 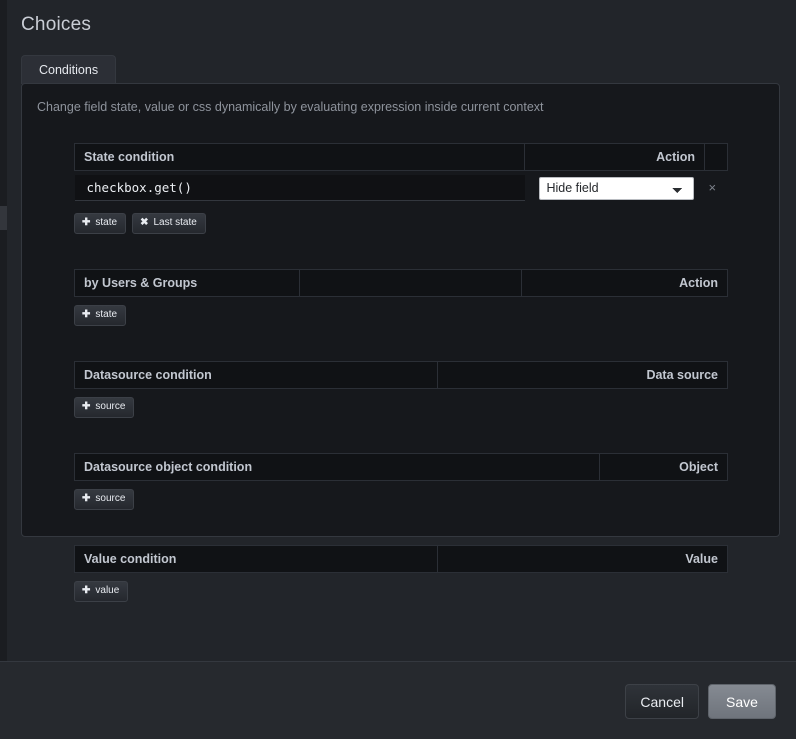 What do you see at coordinates (662, 701) in the screenshot?
I see `cancel-button: Cancel` at bounding box center [662, 701].